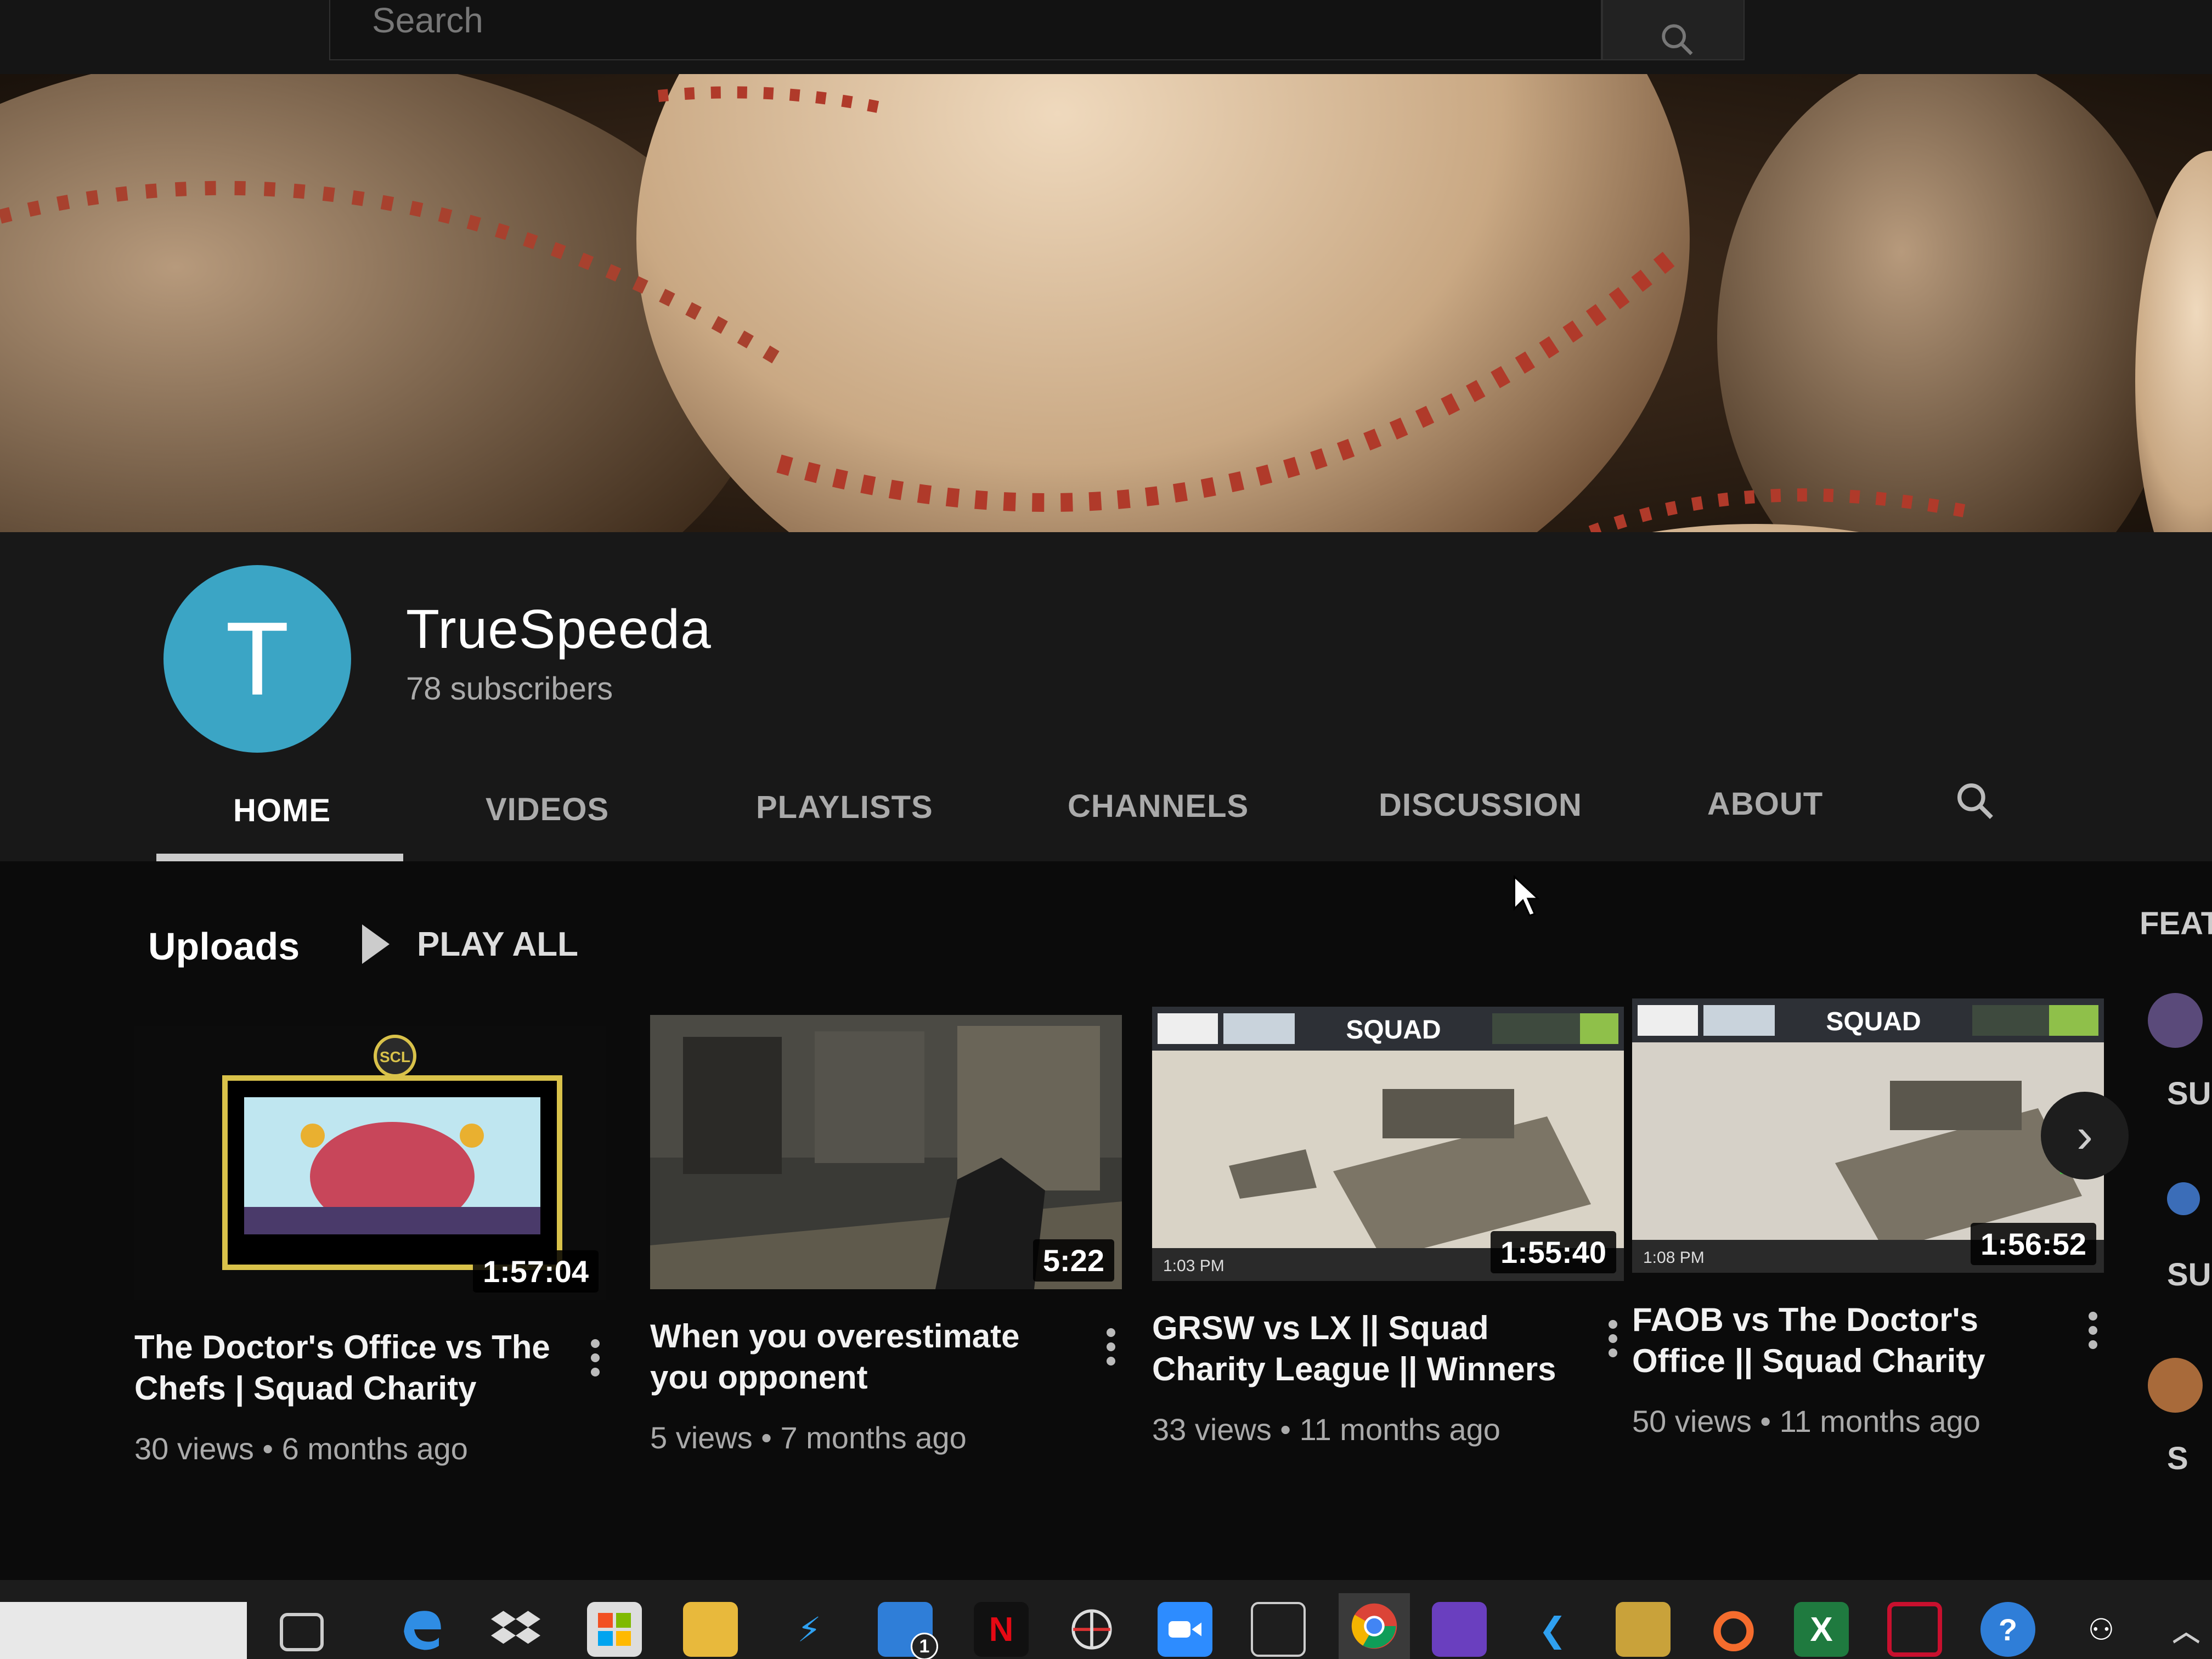  What do you see at coordinates (376, 944) in the screenshot?
I see `play-icon` at bounding box center [376, 944].